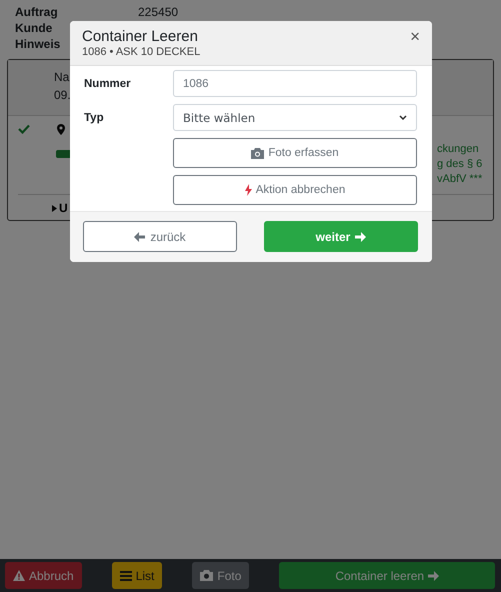  I want to click on bolt-icon, so click(248, 190).